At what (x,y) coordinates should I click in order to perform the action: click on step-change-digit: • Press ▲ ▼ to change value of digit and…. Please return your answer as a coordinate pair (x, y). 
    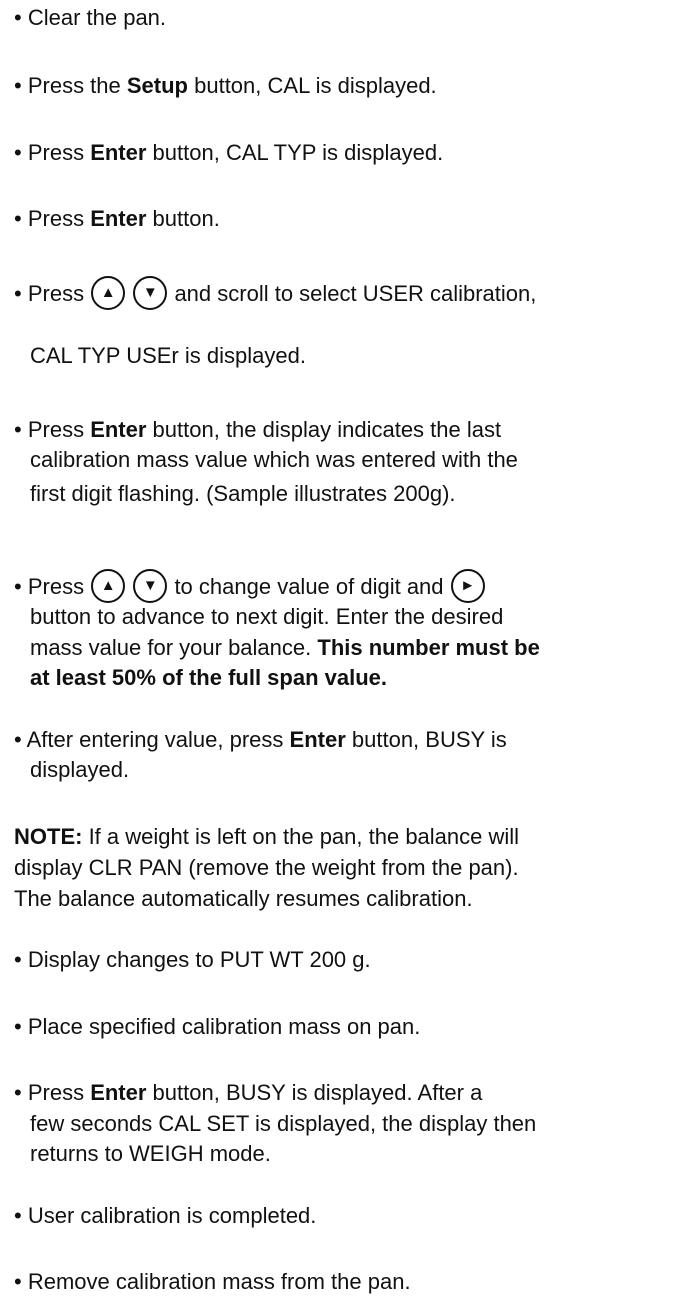
    Looking at the image, I should click on (250, 587).